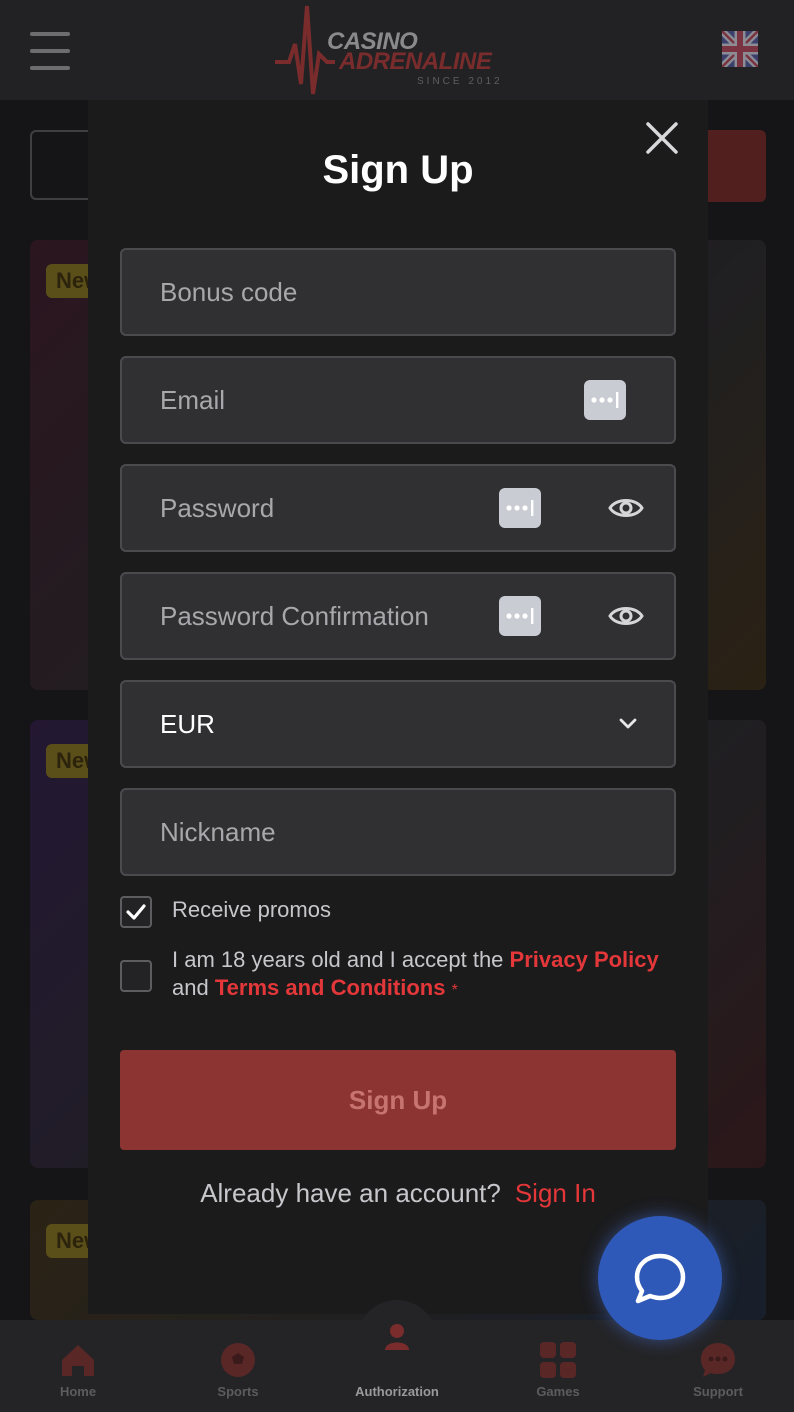  I want to click on modal-title: Sign Up, so click(398, 170).